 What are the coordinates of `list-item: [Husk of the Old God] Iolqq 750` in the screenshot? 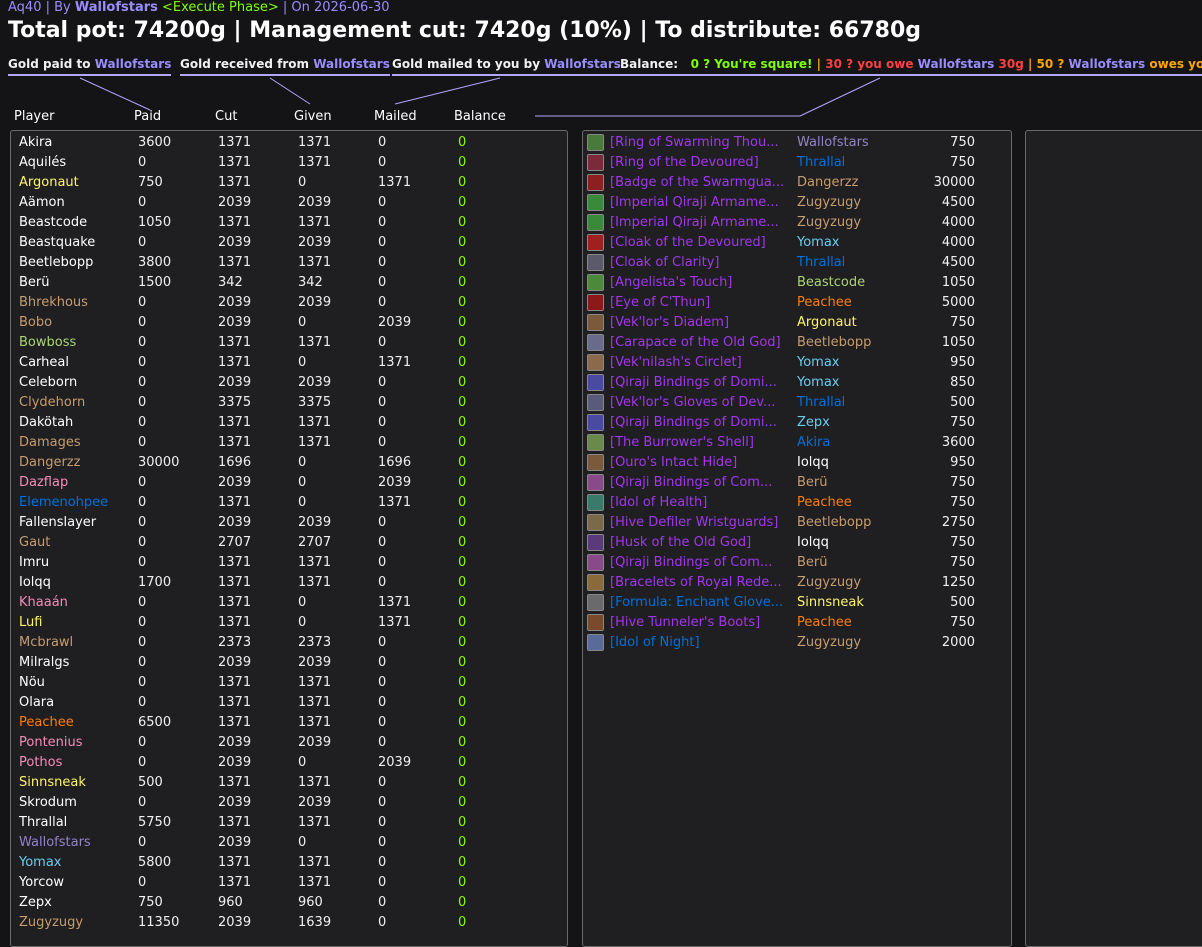 It's located at (796, 543).